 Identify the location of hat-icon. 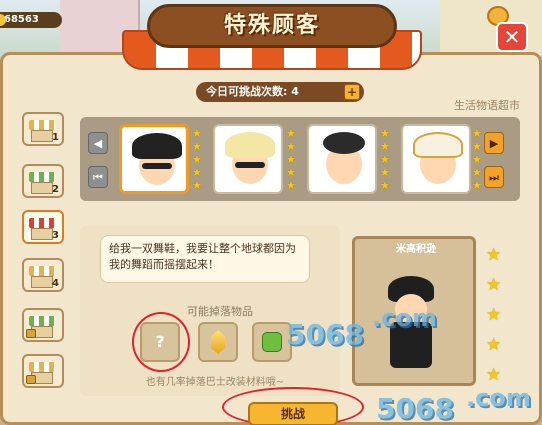
(157, 146).